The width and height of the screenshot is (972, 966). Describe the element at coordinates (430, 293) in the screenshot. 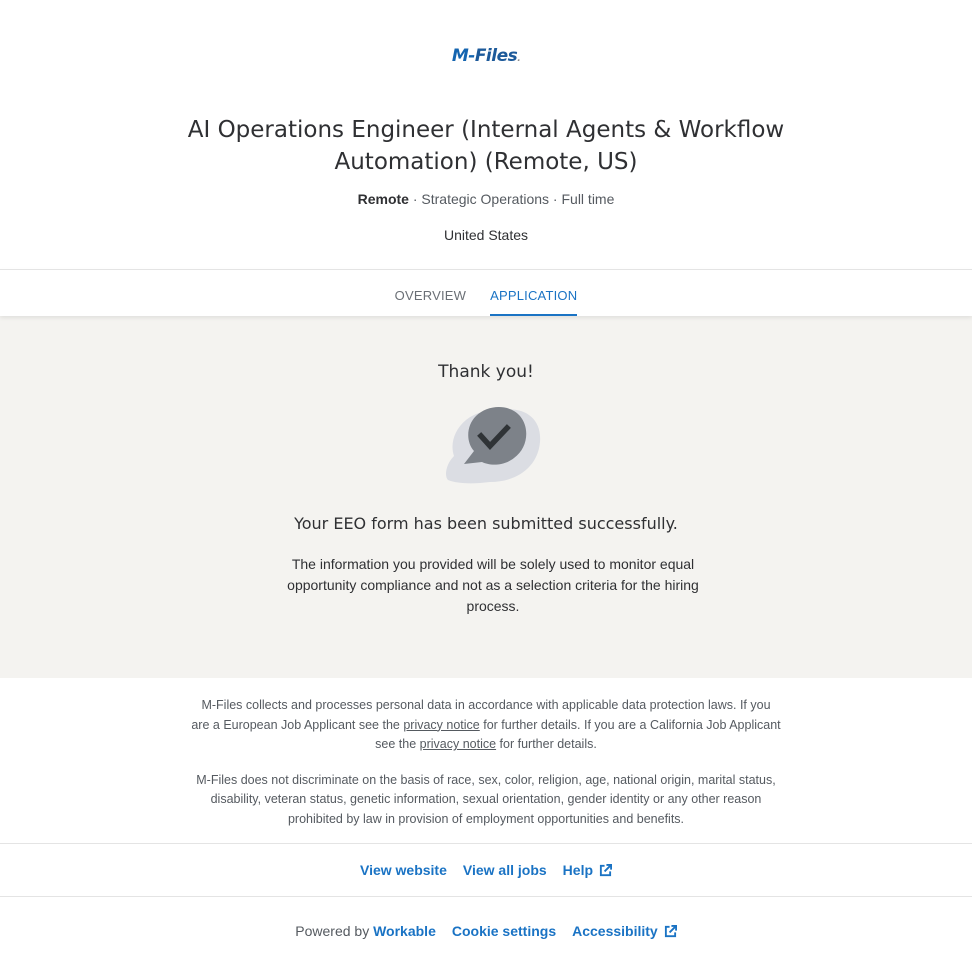

I see `tab-overview: OVERVIEW` at that location.